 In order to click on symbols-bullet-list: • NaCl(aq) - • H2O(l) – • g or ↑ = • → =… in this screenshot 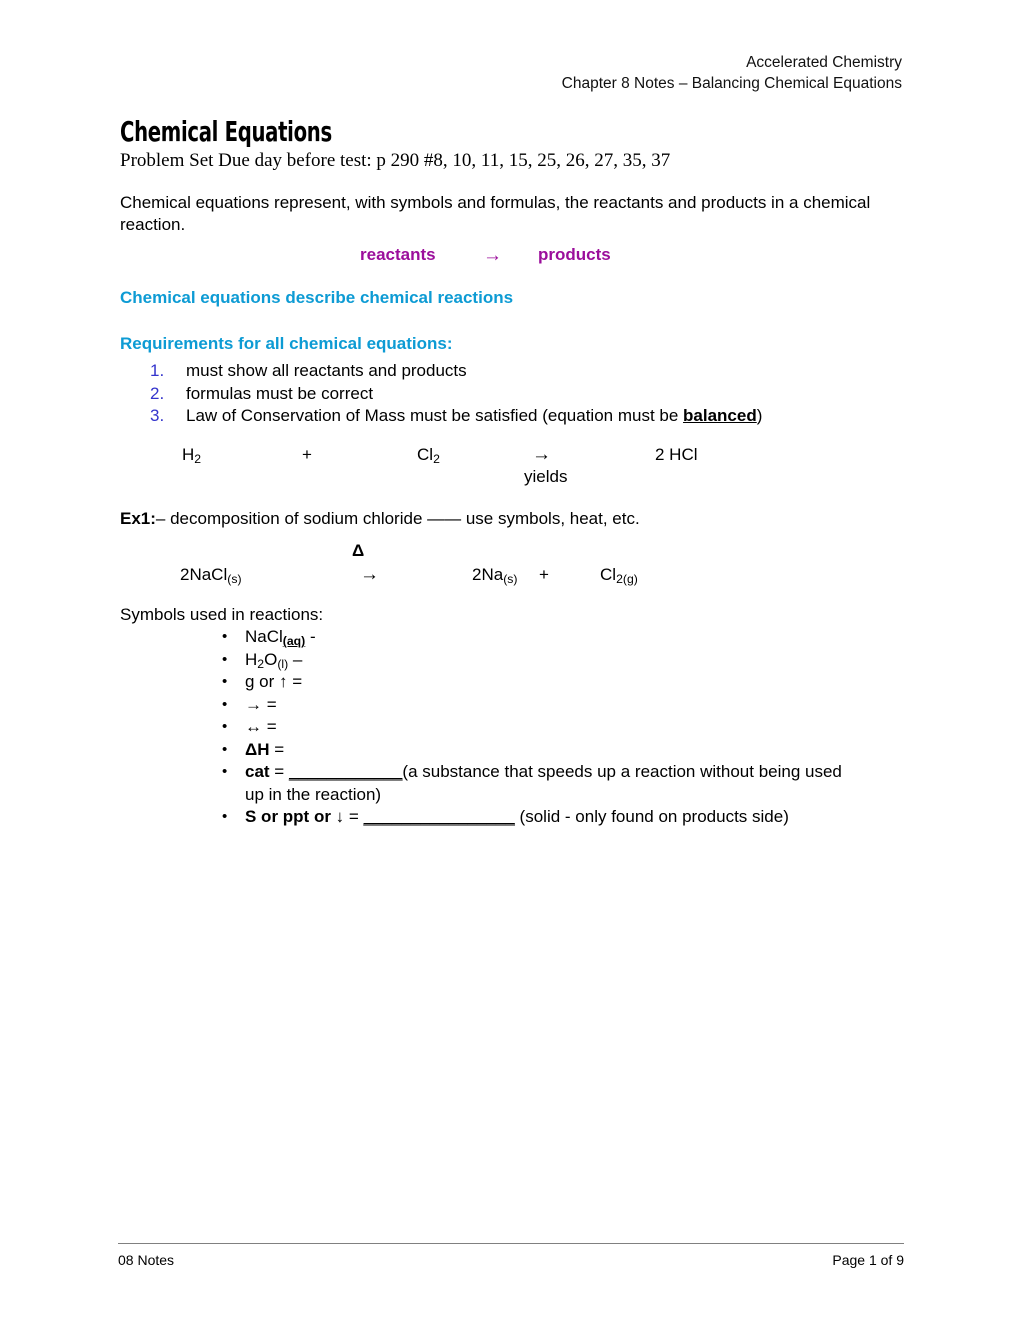, I will do `click(515, 727)`.